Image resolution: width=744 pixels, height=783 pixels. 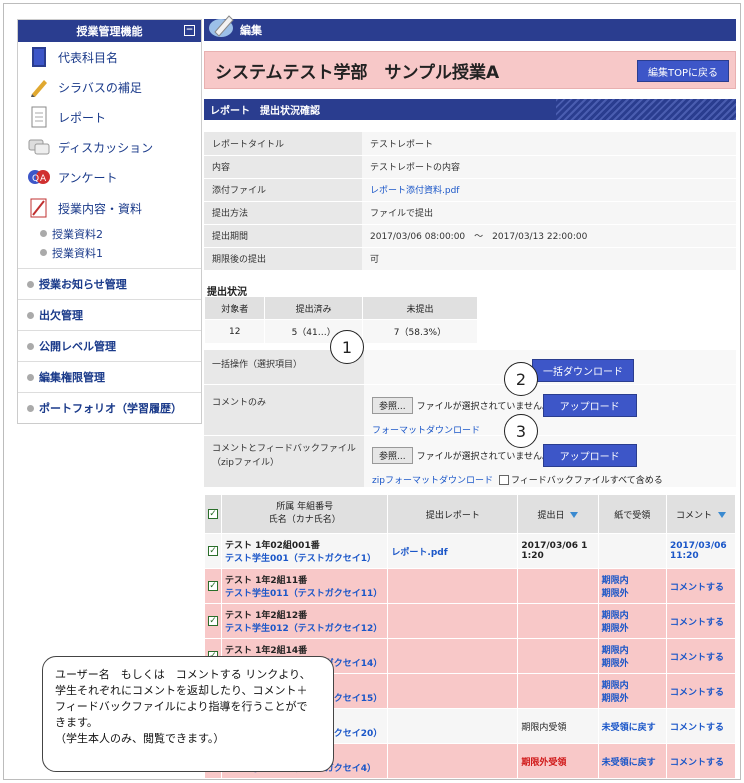 I want to click on sidebar-item-label: ディスカッション, so click(x=106, y=147).